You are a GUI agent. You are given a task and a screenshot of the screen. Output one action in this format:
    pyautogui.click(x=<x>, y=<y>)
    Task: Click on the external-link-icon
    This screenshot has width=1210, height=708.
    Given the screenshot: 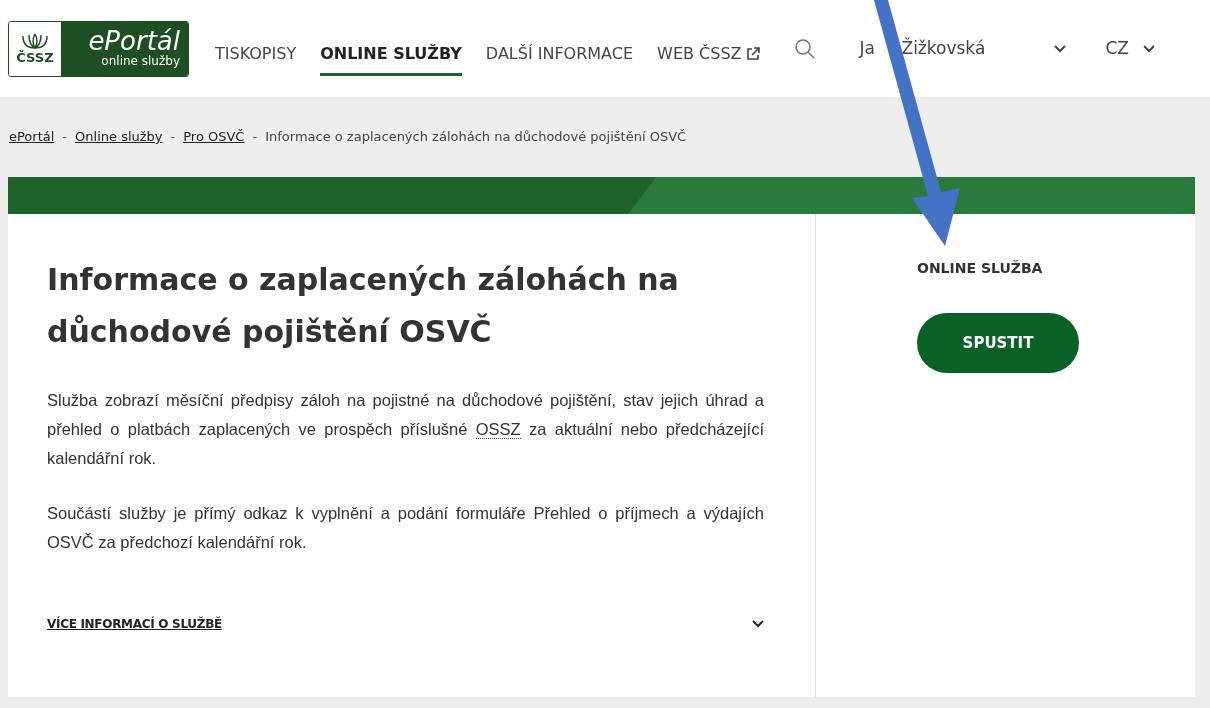 What is the action you would take?
    pyautogui.click(x=752, y=54)
    